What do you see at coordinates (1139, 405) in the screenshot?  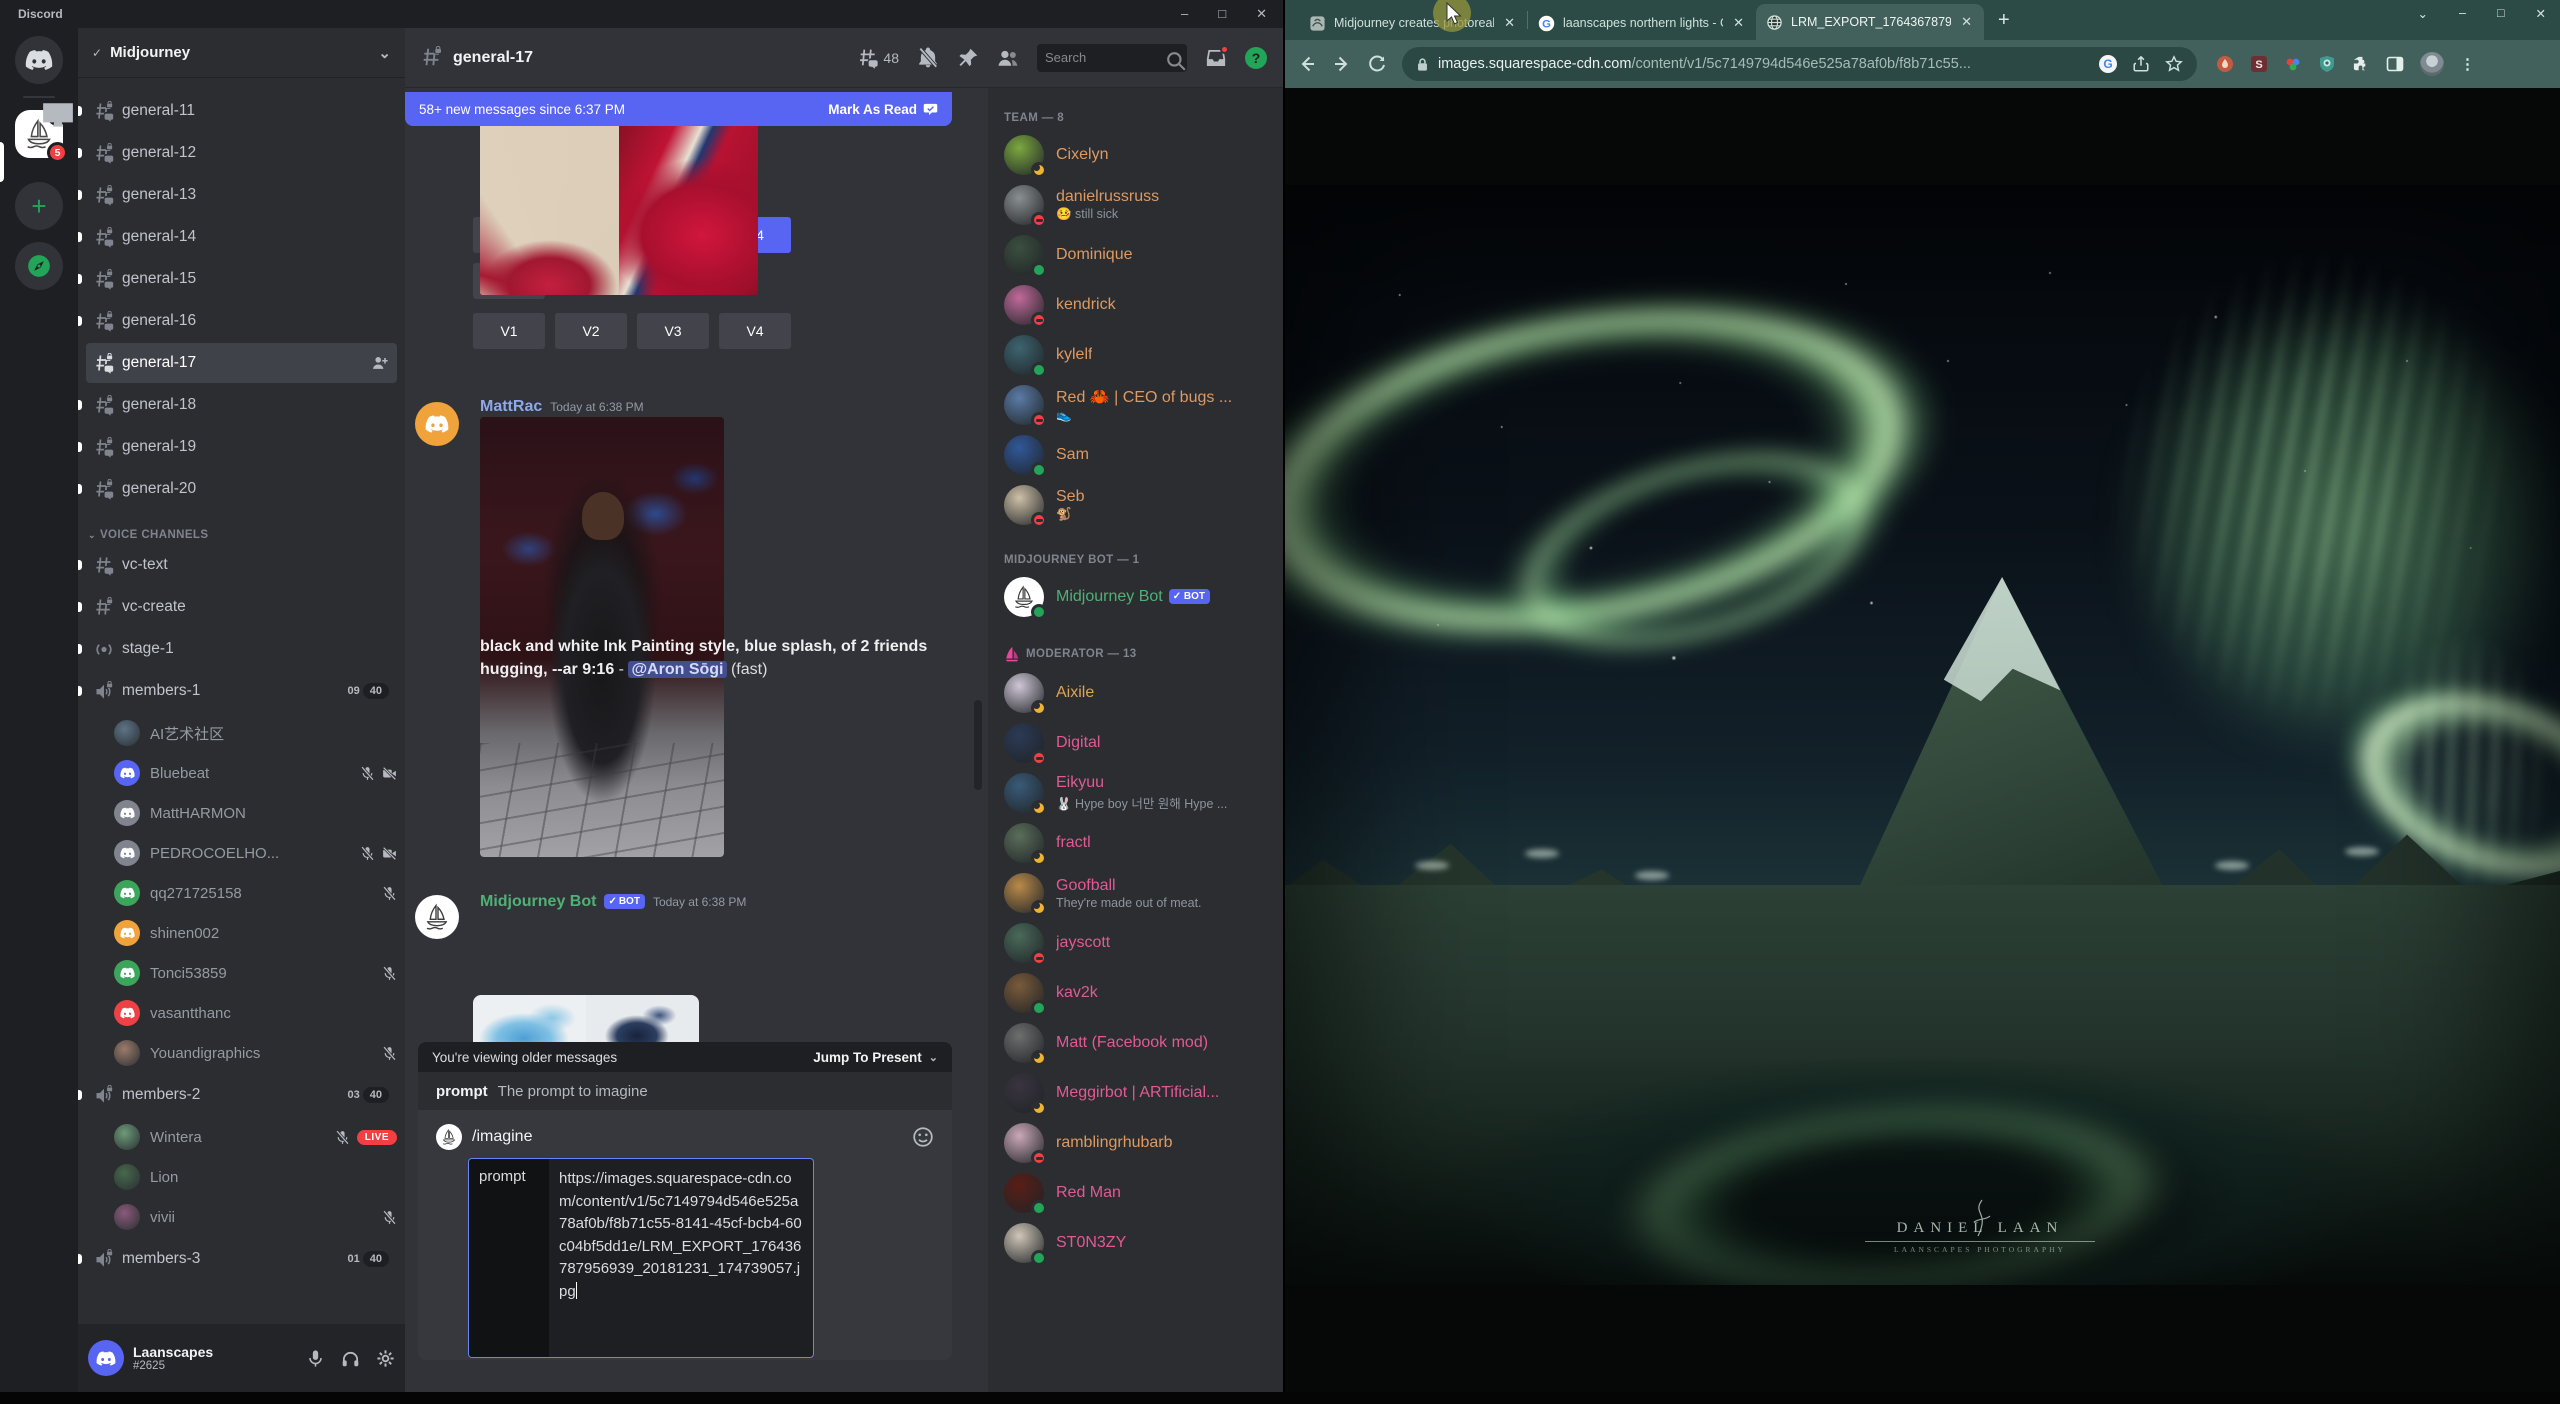 I see `member-row-Red-CEO-of-bugs-: Red 🦀 | CEO of bugs ... 👟` at bounding box center [1139, 405].